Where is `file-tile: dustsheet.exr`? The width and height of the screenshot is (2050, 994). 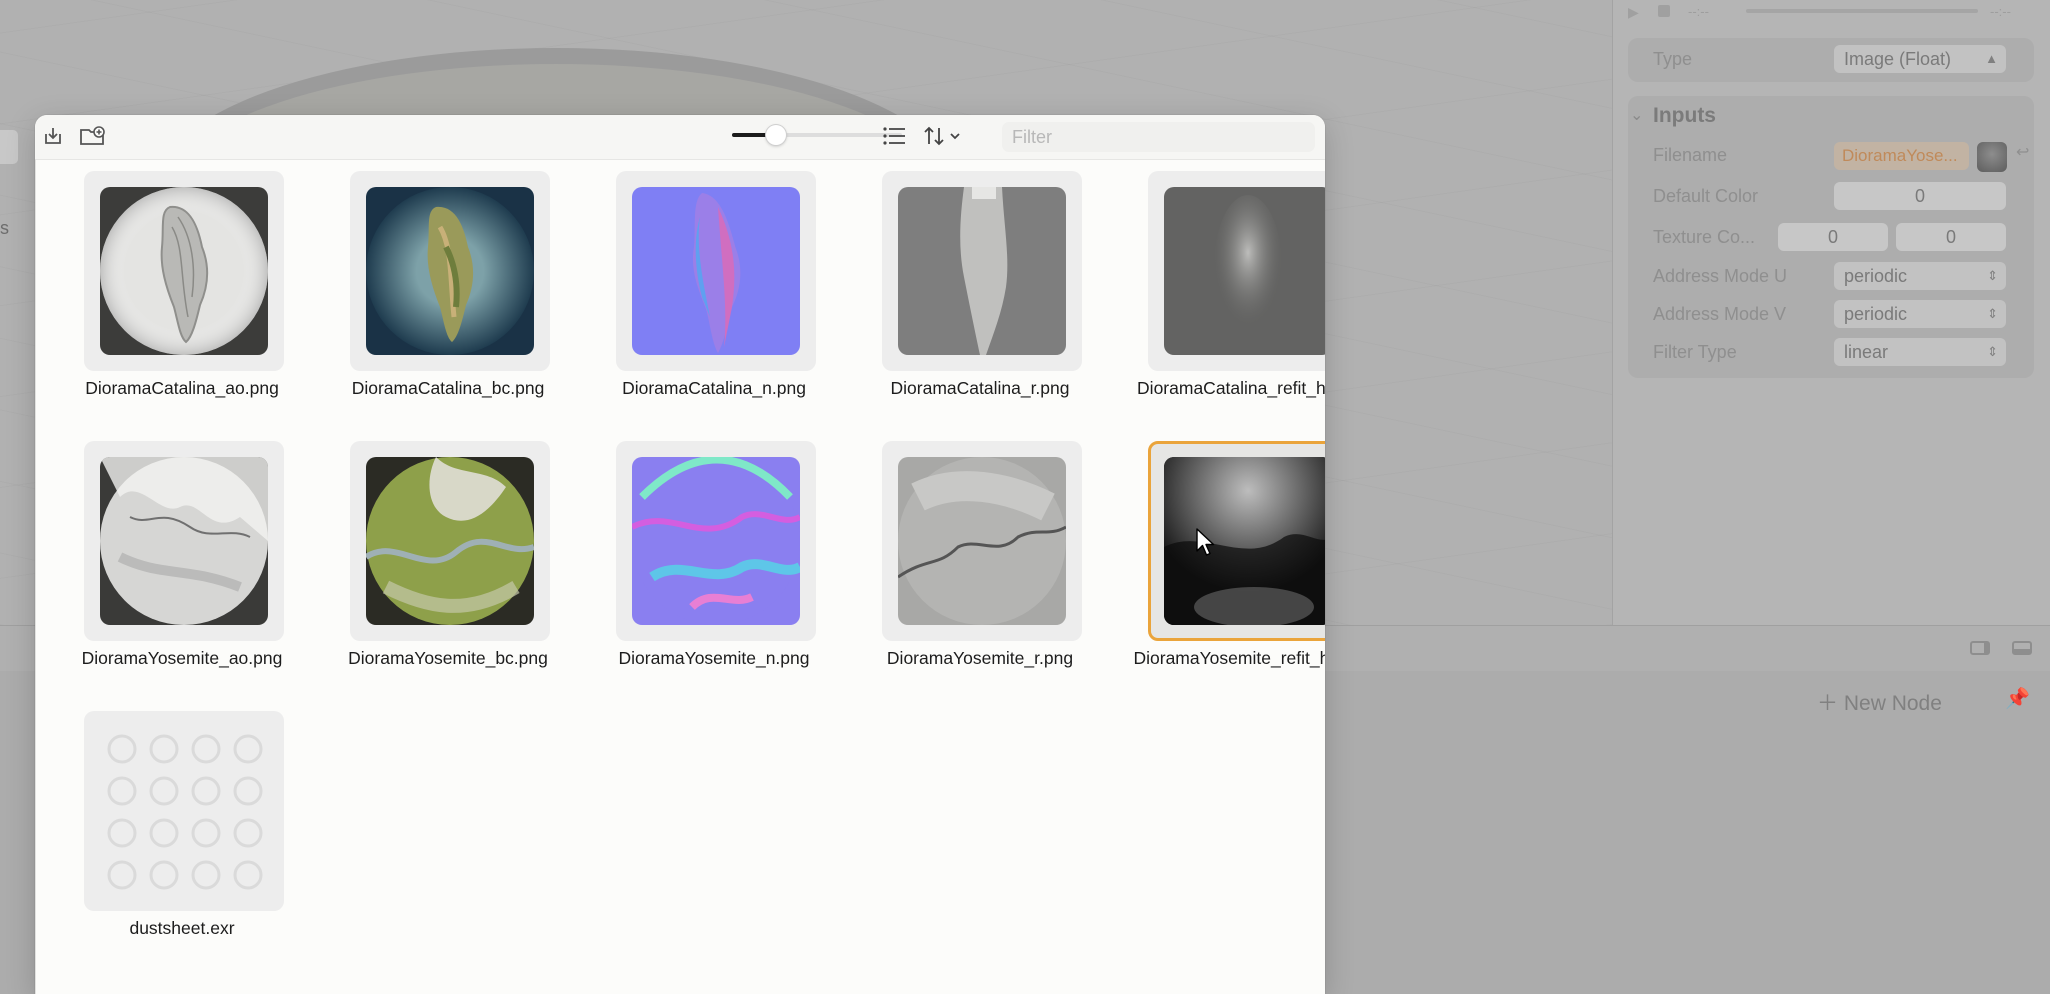
file-tile: dustsheet.exr is located at coordinates (182, 836).